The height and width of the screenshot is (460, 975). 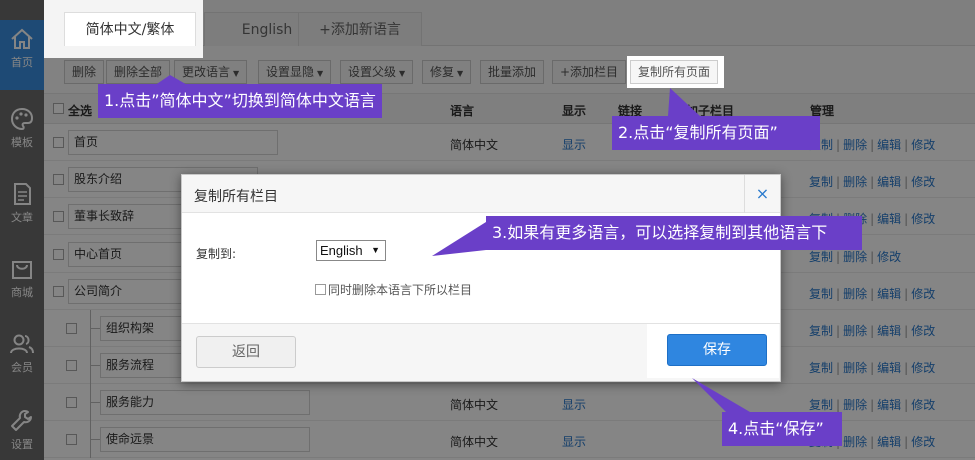 I want to click on dialog-header: 复制所有栏目 ×, so click(x=481, y=194).